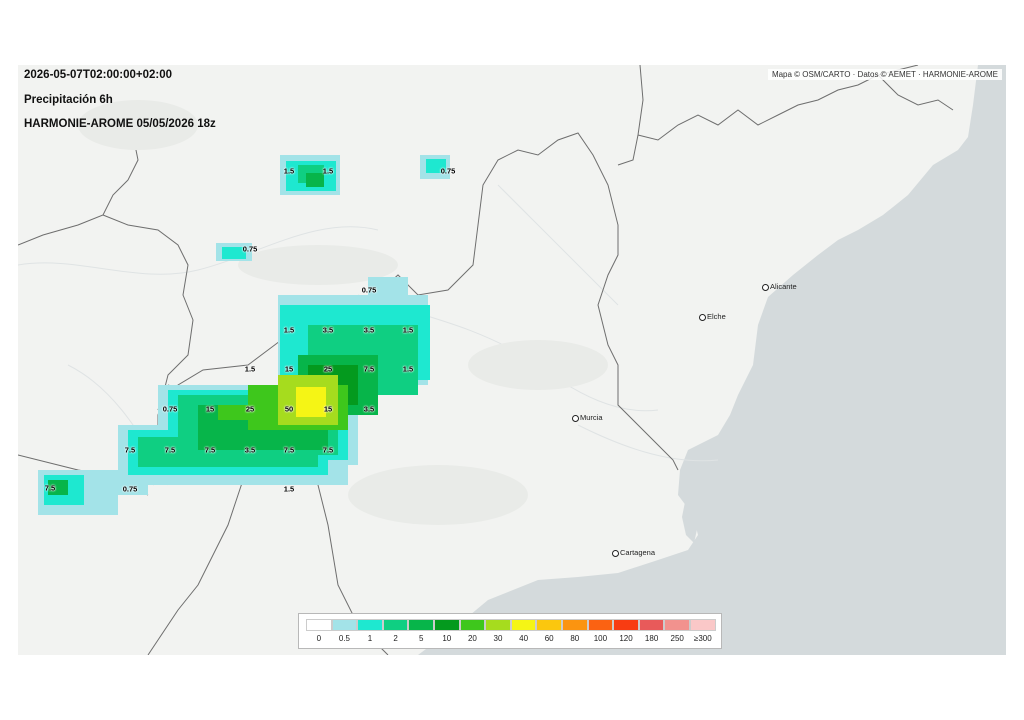  What do you see at coordinates (638, 552) in the screenshot?
I see `city-name: Cartagena` at bounding box center [638, 552].